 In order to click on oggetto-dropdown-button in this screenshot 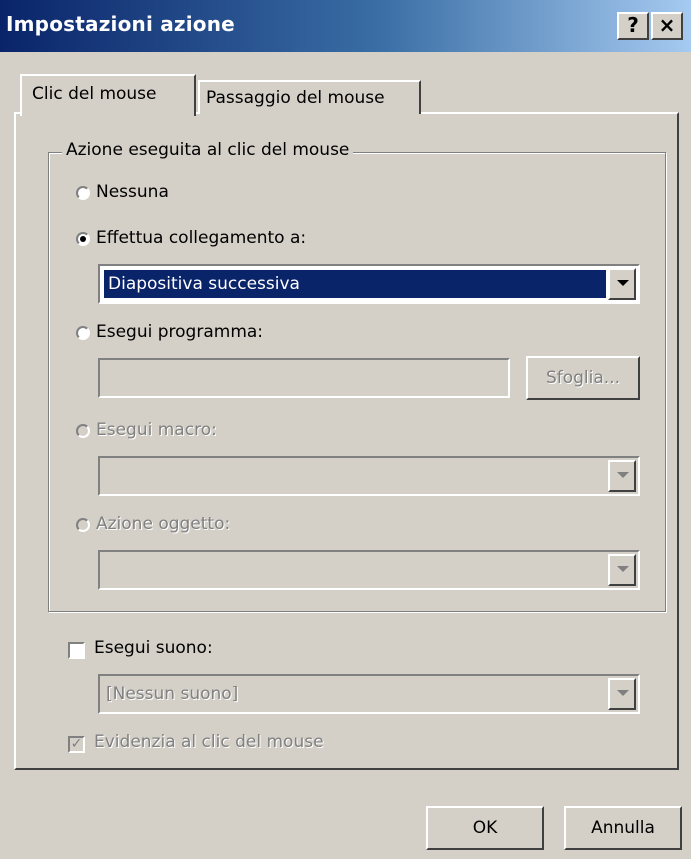, I will do `click(622, 570)`.